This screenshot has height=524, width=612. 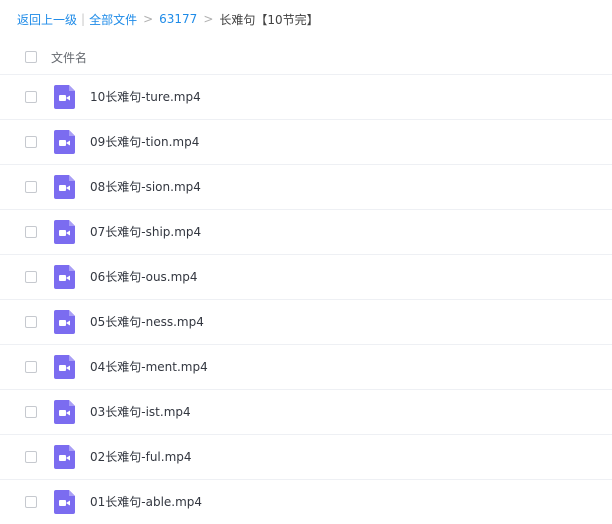 I want to click on file-row: 03长难句-ist.mp4, so click(x=306, y=412).